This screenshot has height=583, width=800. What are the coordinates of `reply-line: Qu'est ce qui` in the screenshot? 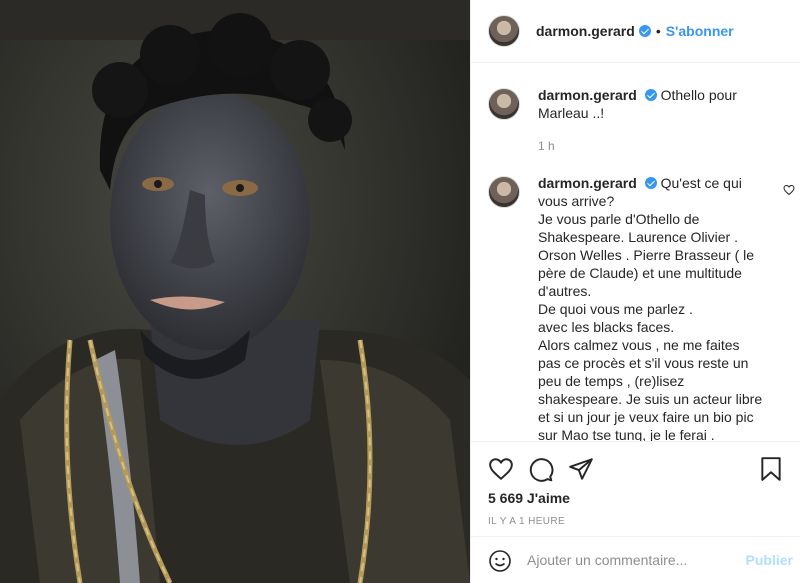 It's located at (701, 183).